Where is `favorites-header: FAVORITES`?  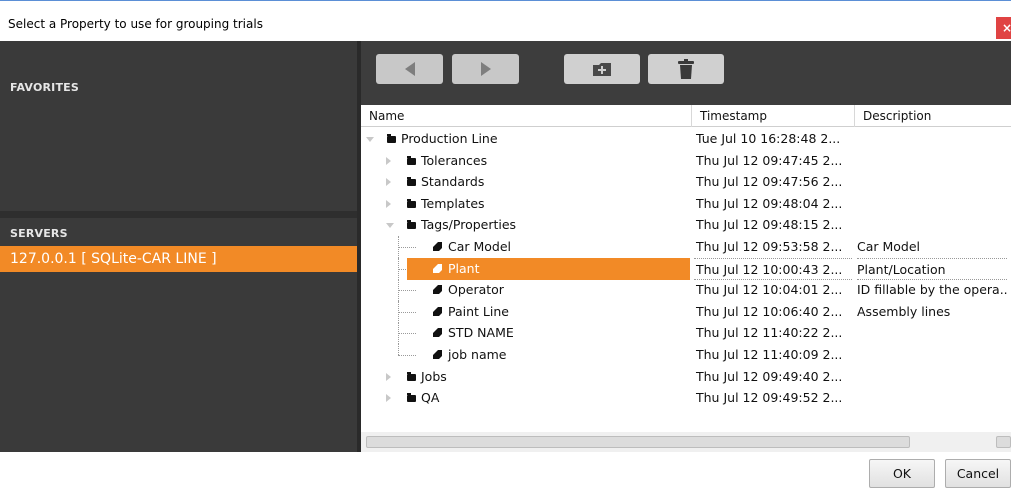
favorites-header: FAVORITES is located at coordinates (44, 87).